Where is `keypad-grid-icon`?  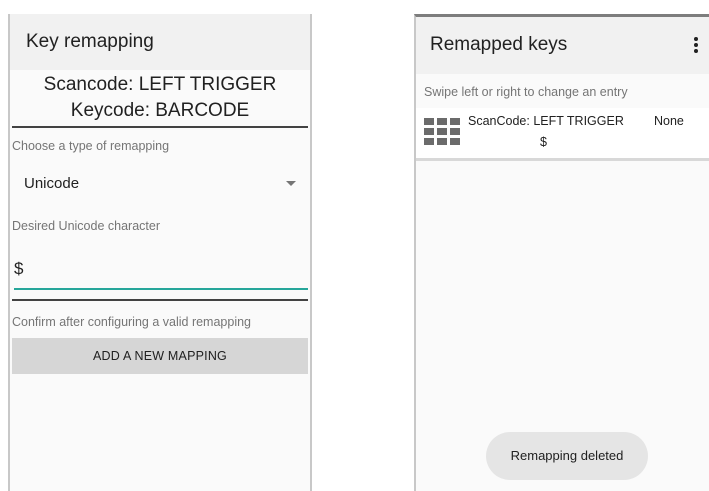
keypad-grid-icon is located at coordinates (442, 132).